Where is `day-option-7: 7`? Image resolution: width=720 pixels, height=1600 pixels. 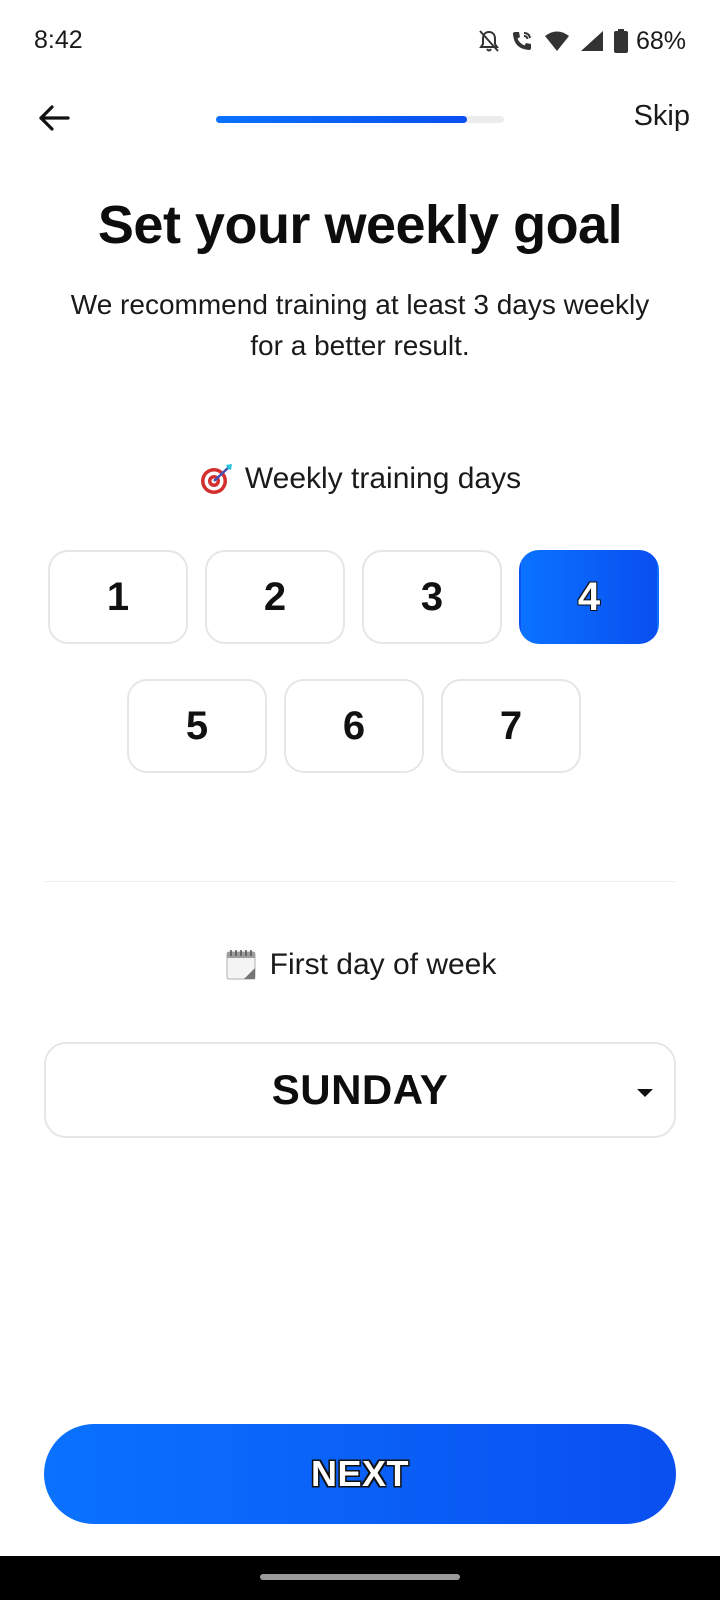 day-option-7: 7 is located at coordinates (511, 726).